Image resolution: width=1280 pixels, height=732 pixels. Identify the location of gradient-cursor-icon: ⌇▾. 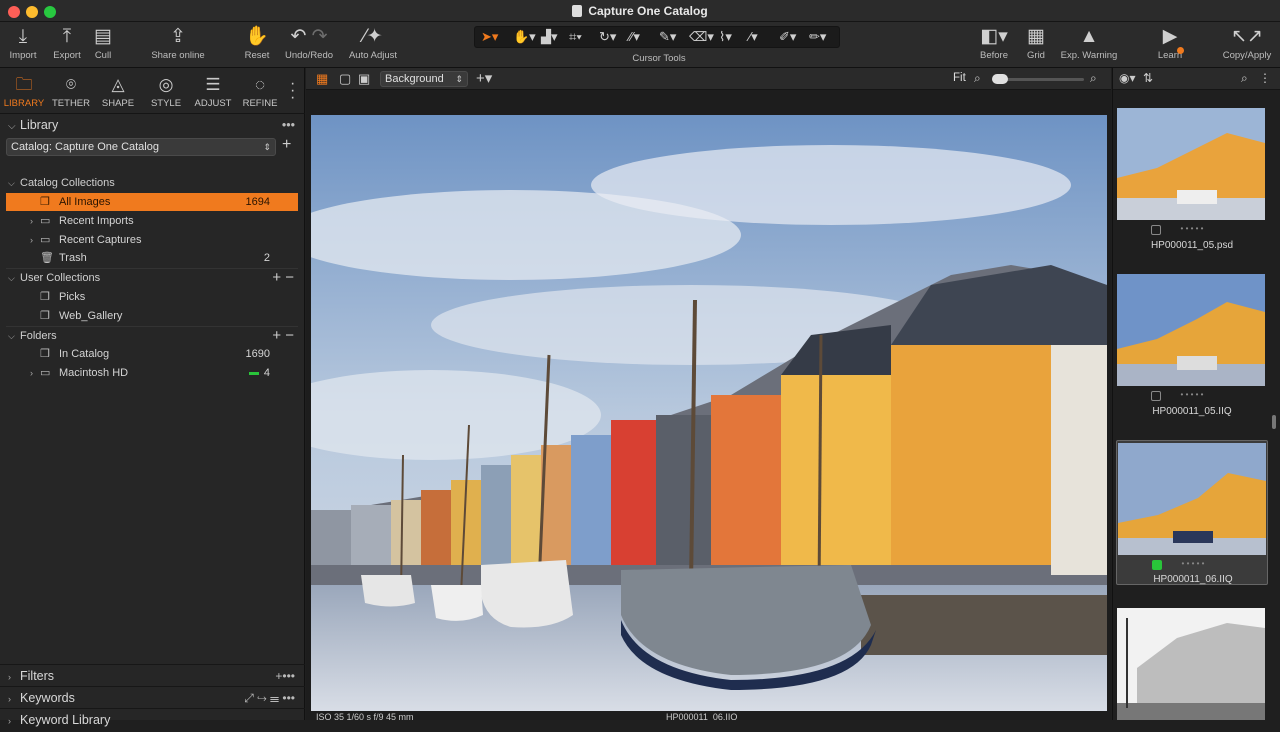
(725, 37).